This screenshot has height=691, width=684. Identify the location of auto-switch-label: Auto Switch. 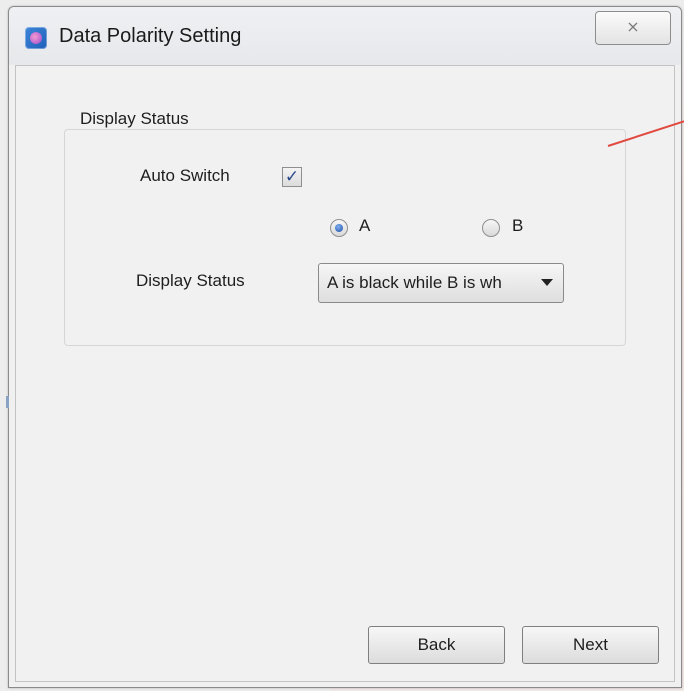
(185, 175).